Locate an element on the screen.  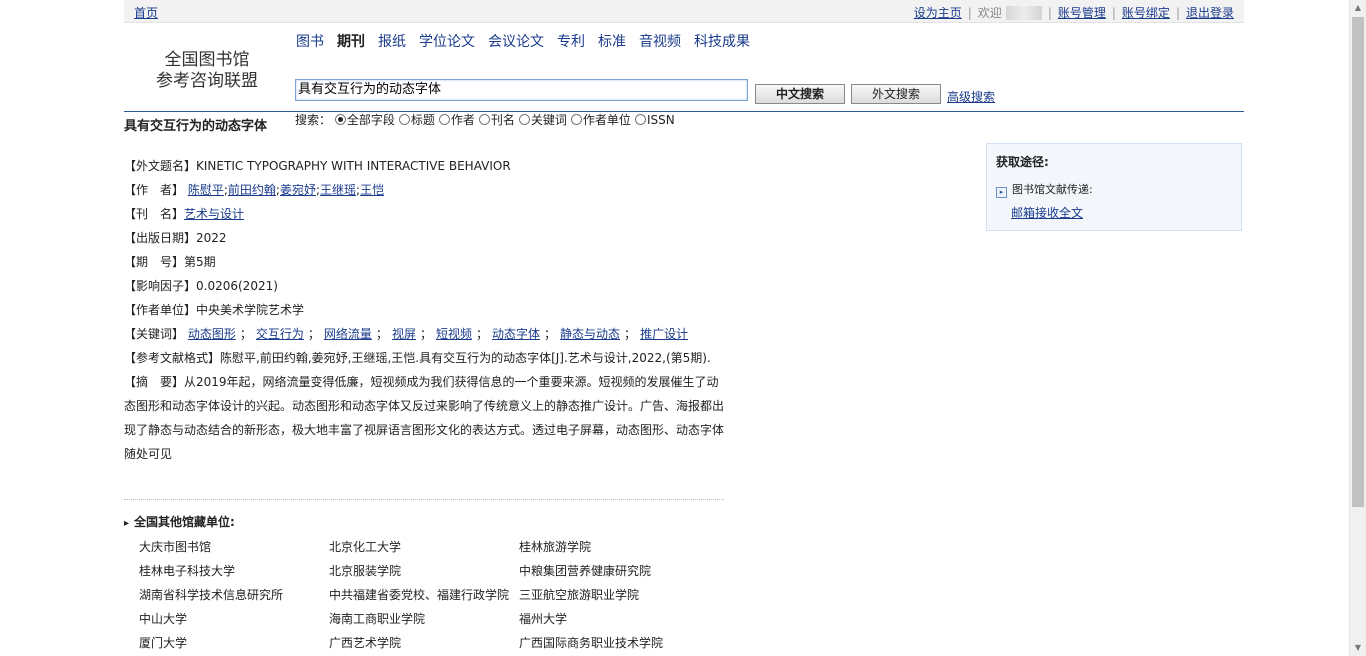
holding-item: 三亚航空旅游职业学院 is located at coordinates (579, 595).